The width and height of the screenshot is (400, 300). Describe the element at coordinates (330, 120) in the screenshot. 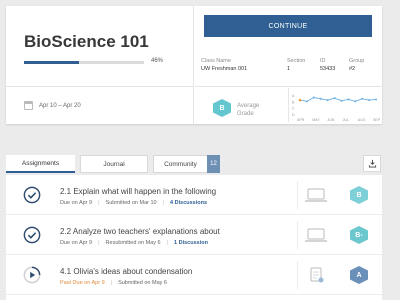

I see `x-tick-label: JUN` at that location.